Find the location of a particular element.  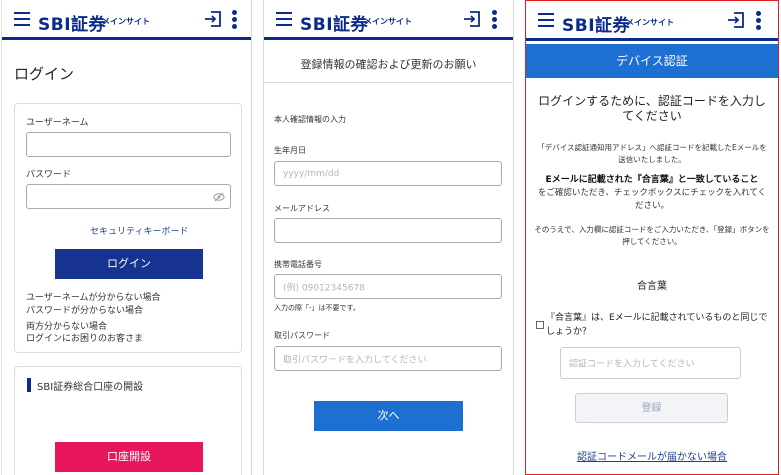

eye-slash-icon is located at coordinates (219, 197).